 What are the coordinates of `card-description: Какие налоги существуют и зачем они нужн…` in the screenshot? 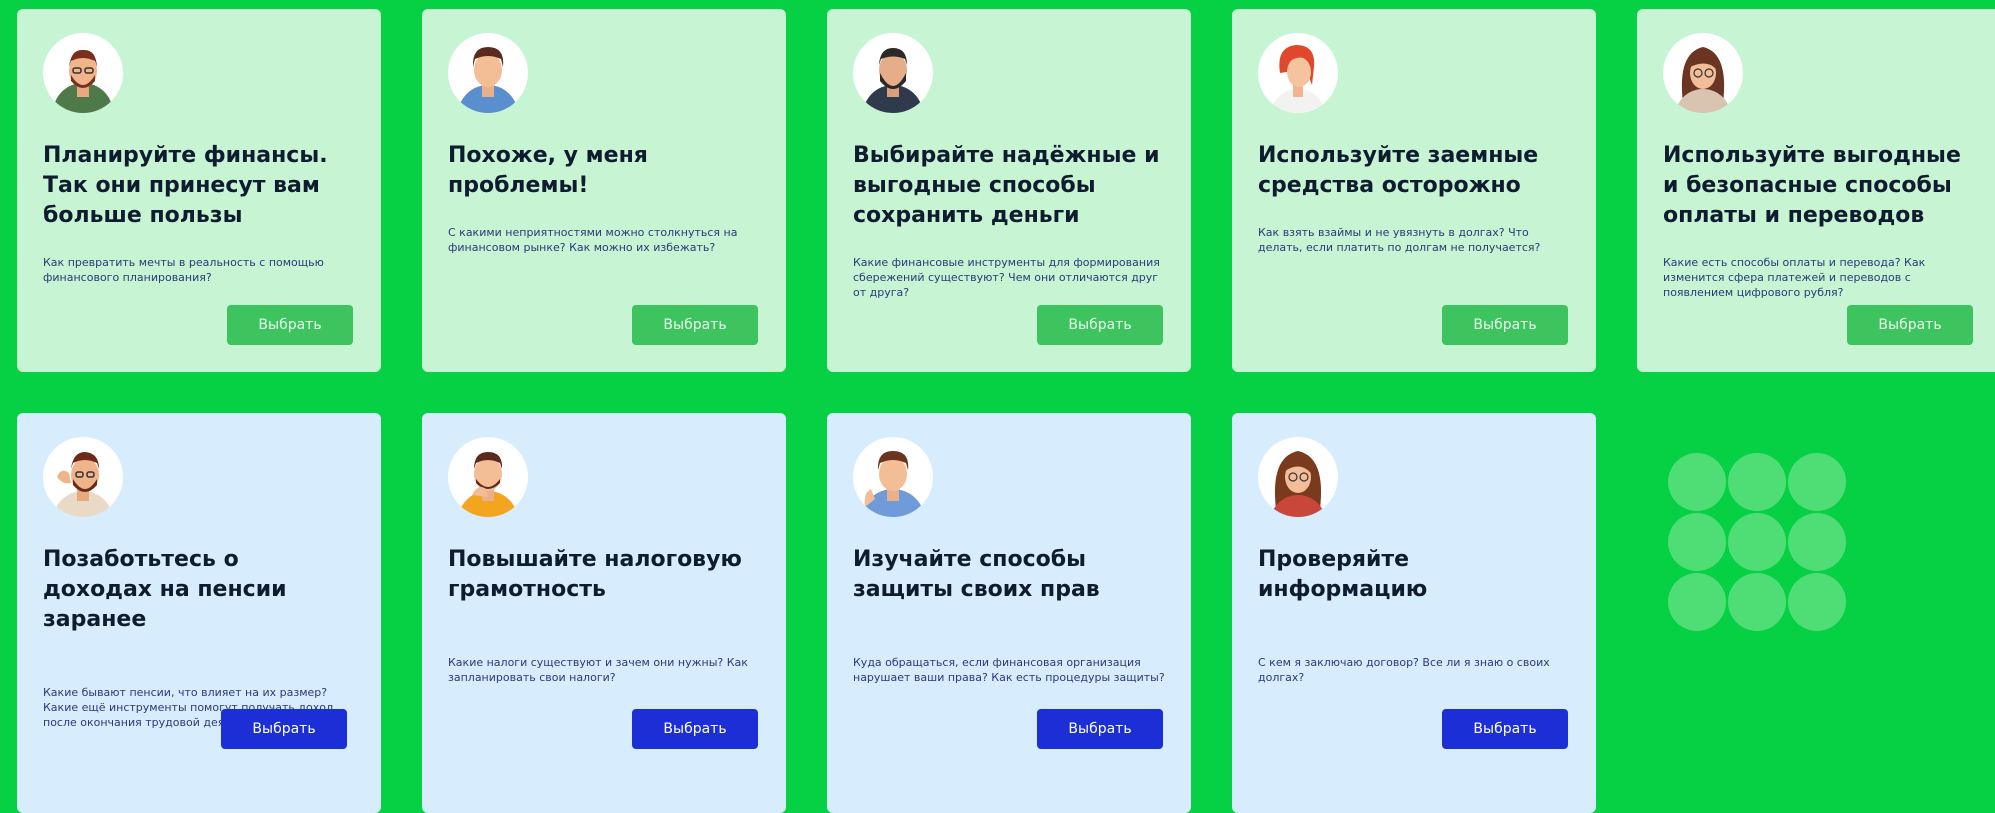 It's located at (598, 670).